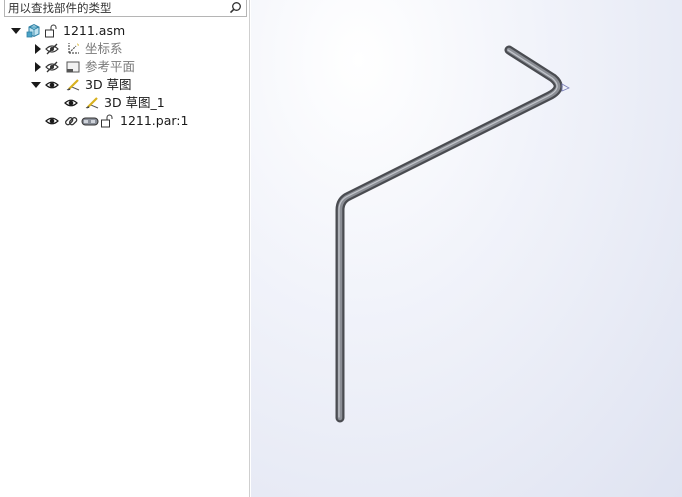 The width and height of the screenshot is (682, 497). I want to click on tree-item-3d-sketch: 3D 草图, so click(124, 85).